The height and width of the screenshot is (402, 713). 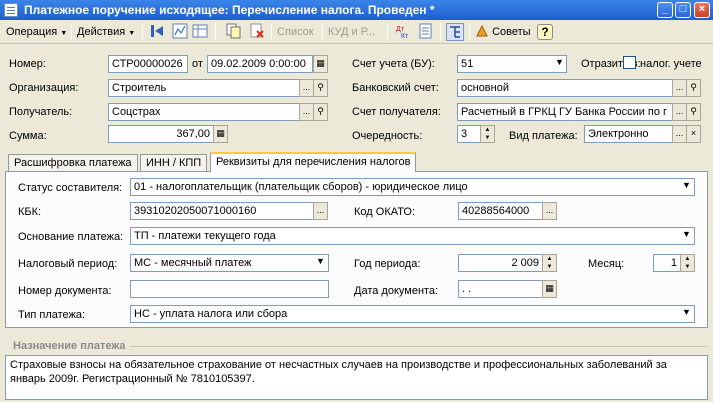 What do you see at coordinates (393, 64) in the screenshot?
I see `account-bu-label: Счет учета (БУ):` at bounding box center [393, 64].